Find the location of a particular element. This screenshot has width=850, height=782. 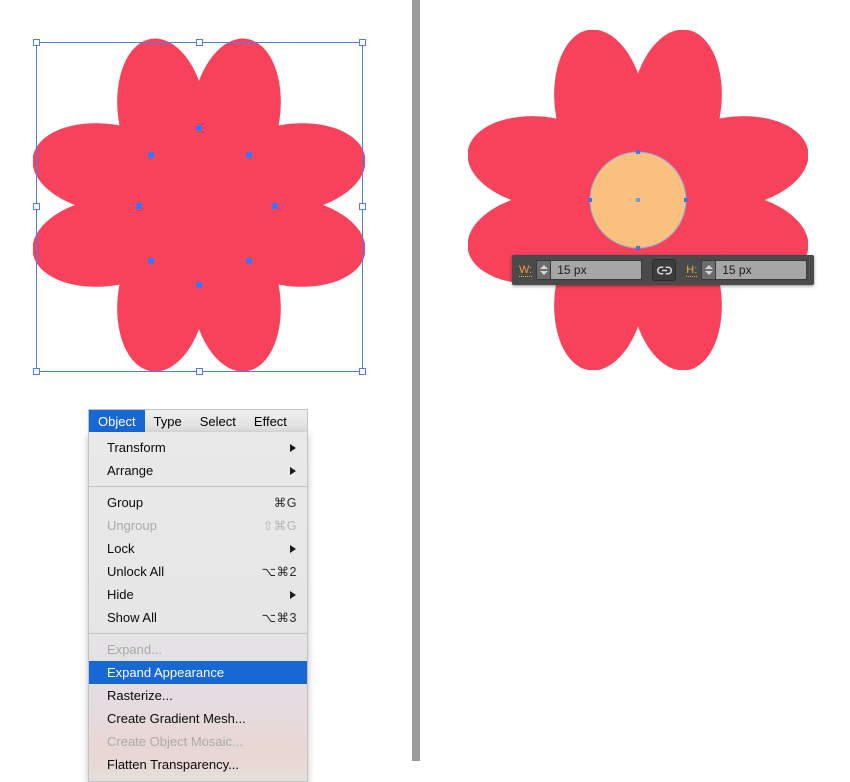

menu-item-shortcut: ⌥⌘3 is located at coordinates (279, 618).